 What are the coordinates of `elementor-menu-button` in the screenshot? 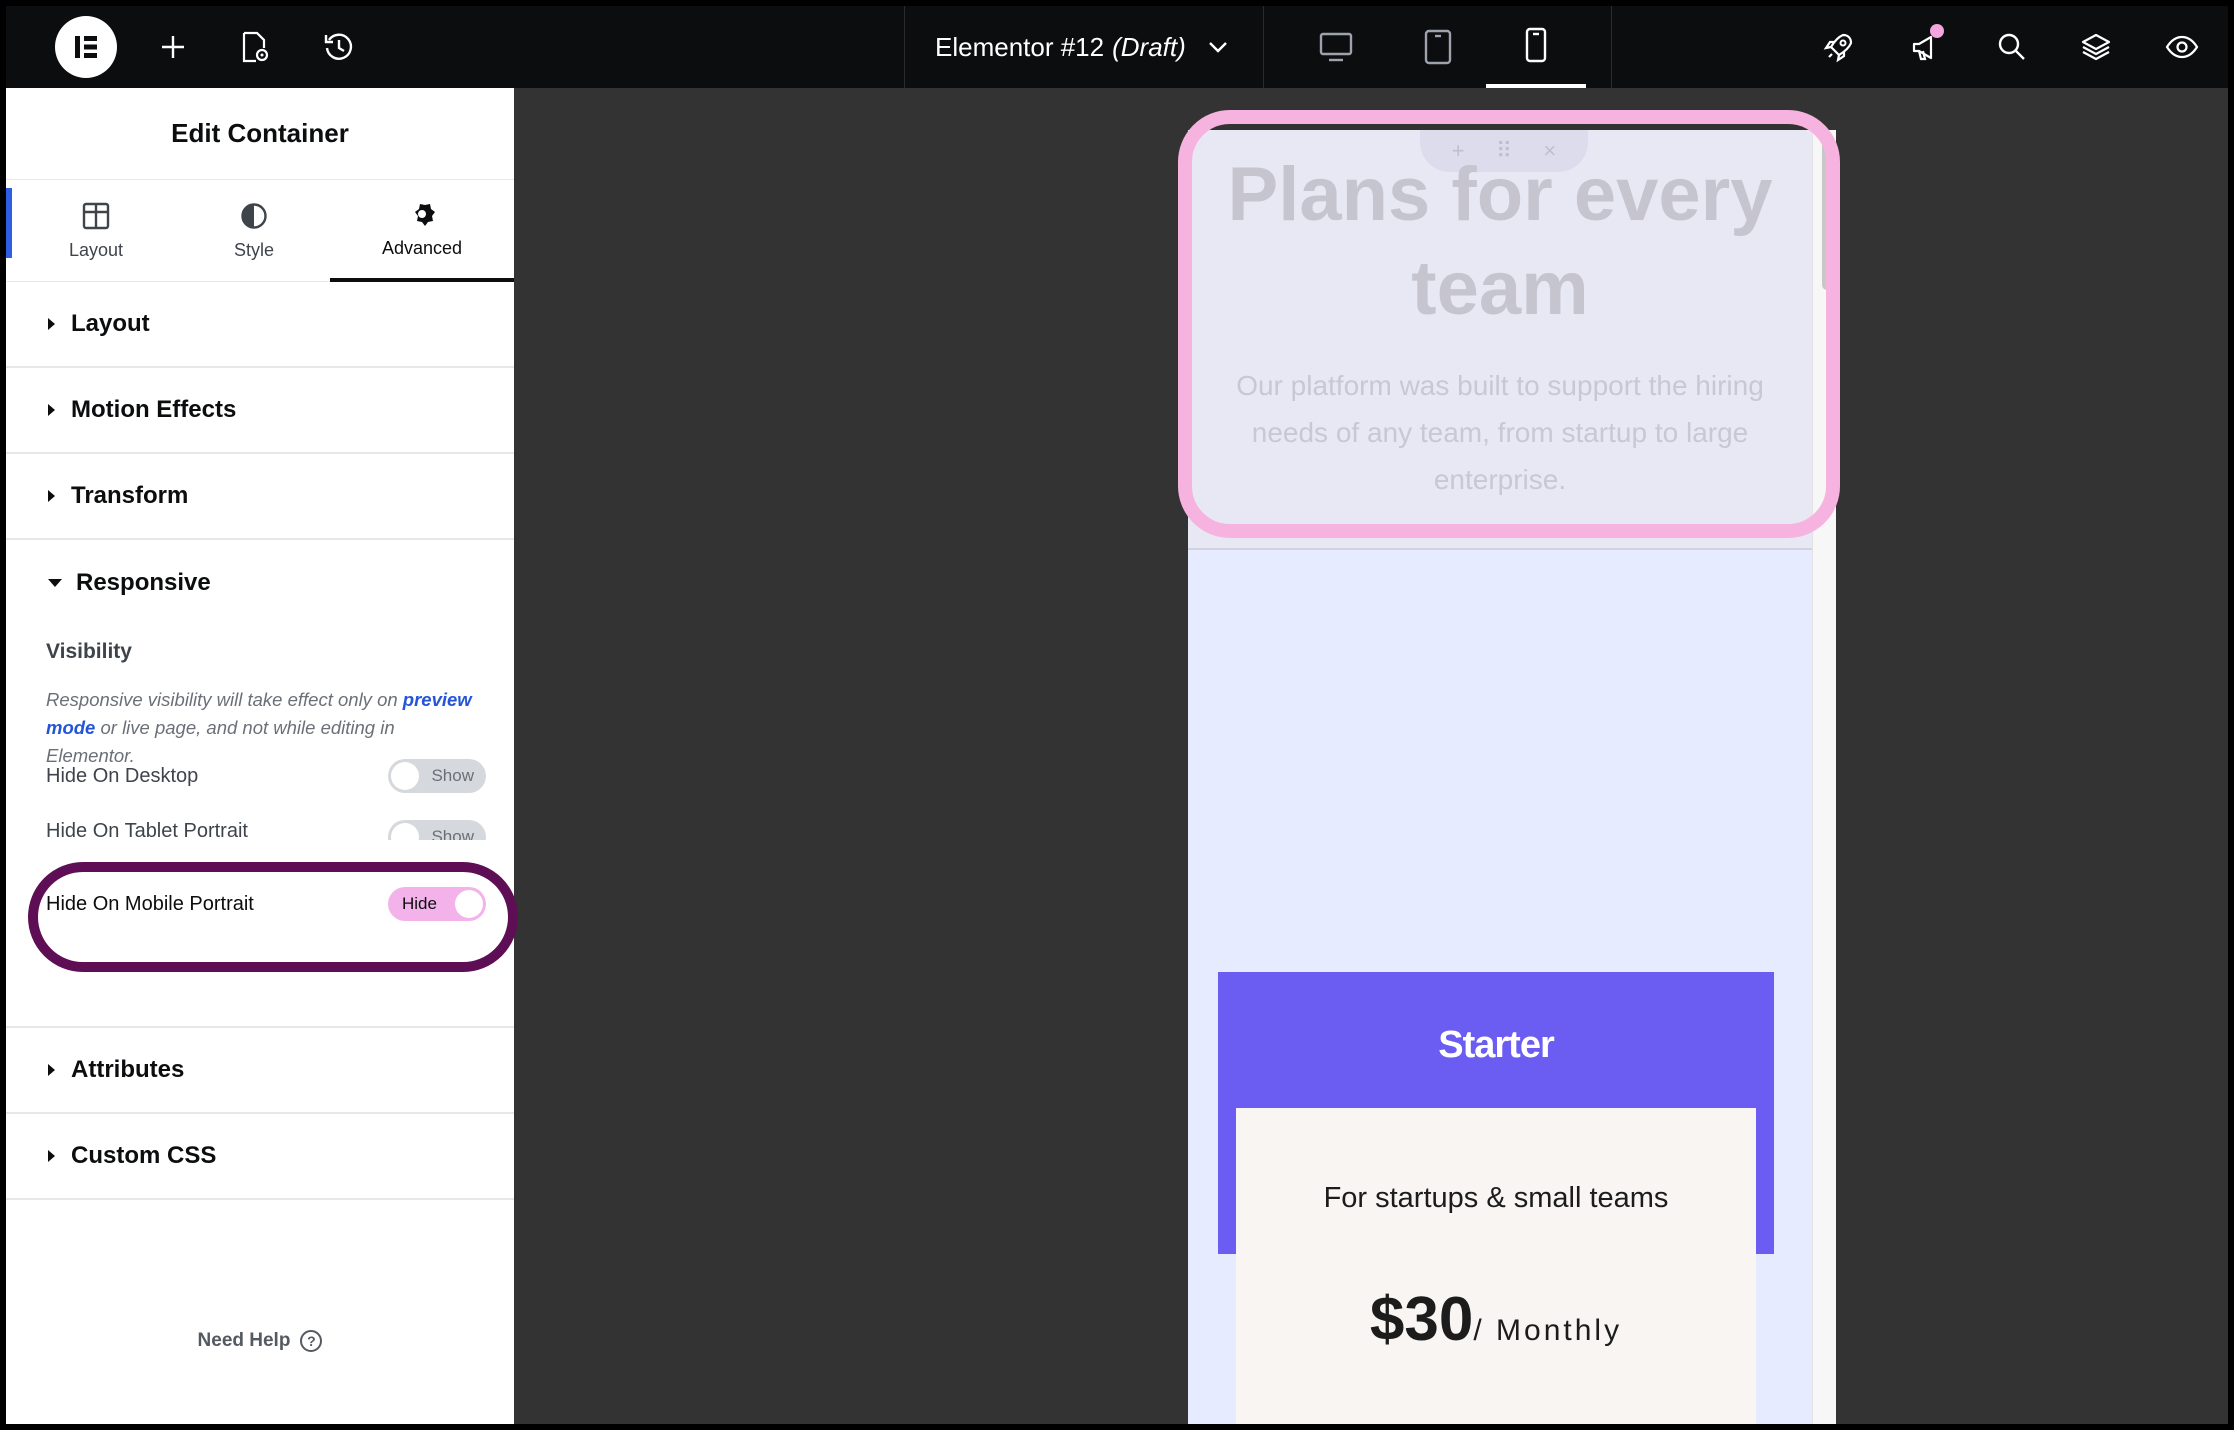 It's located at (86, 47).